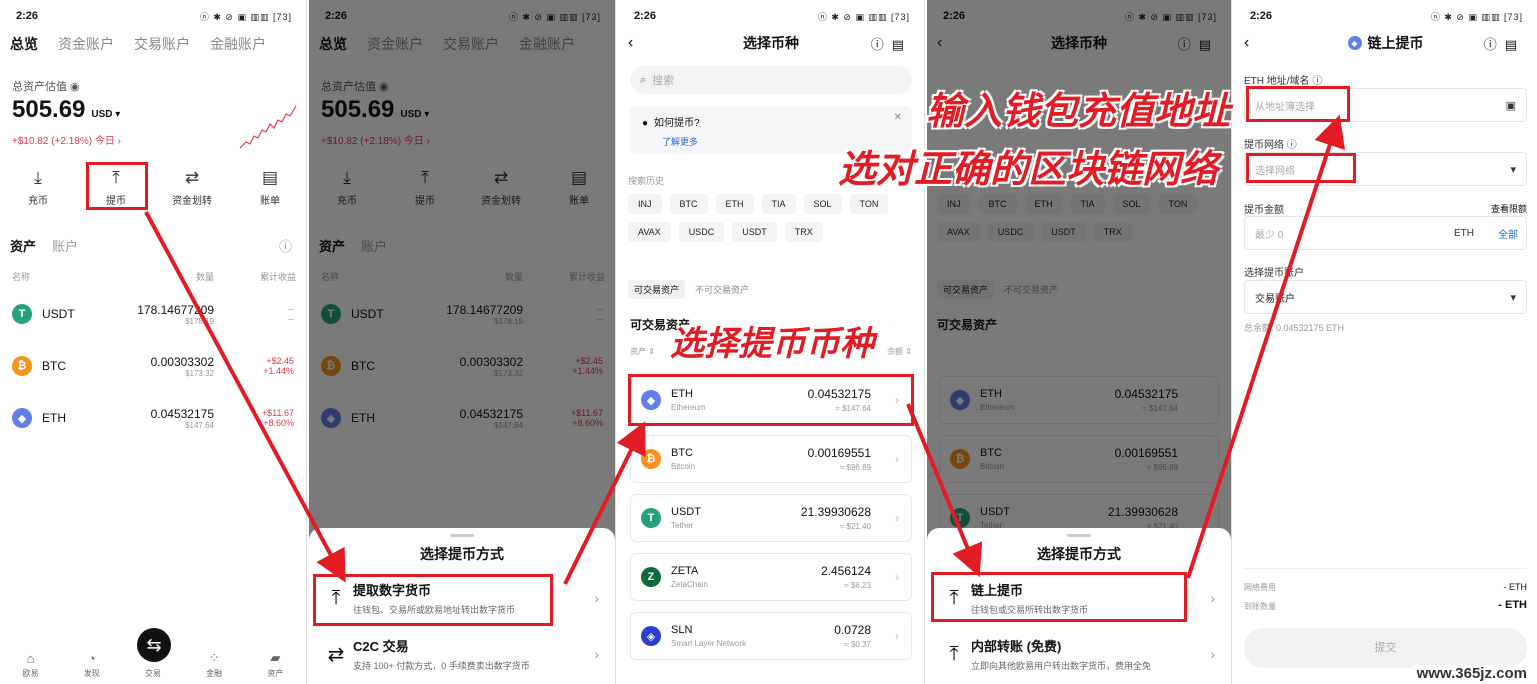 Image resolution: width=1537 pixels, height=684 pixels. I want to click on coin-name: Bitcoin, so click(683, 466).